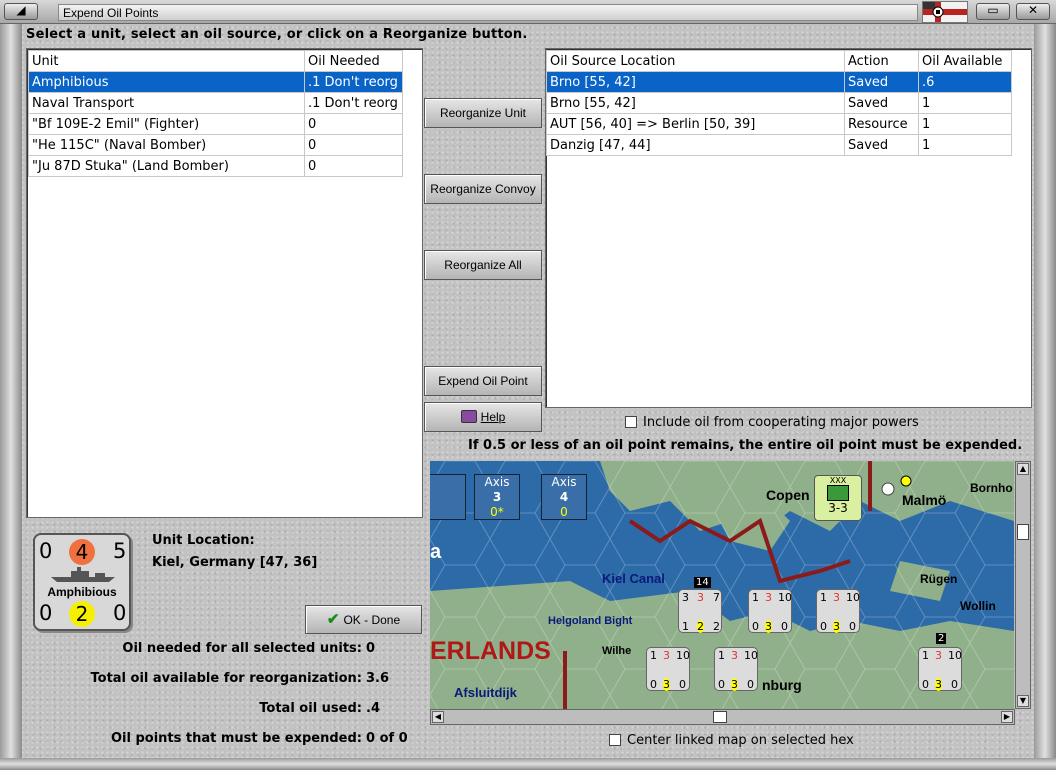  Describe the element at coordinates (166, 166) in the screenshot. I see `unit-cell: "Ju 87D Stuka" (Land Bomber)` at that location.